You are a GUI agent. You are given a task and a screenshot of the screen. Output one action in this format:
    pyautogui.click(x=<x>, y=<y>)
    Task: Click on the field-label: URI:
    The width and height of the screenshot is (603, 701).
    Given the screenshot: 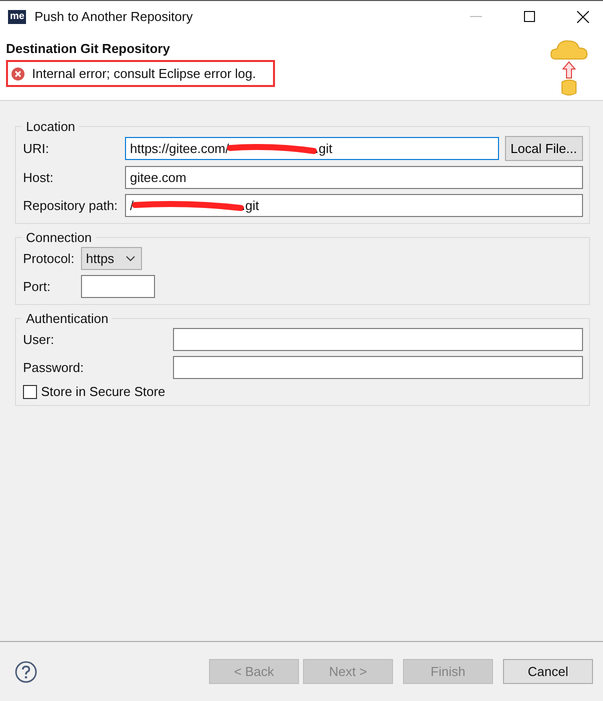 What is the action you would take?
    pyautogui.click(x=36, y=148)
    